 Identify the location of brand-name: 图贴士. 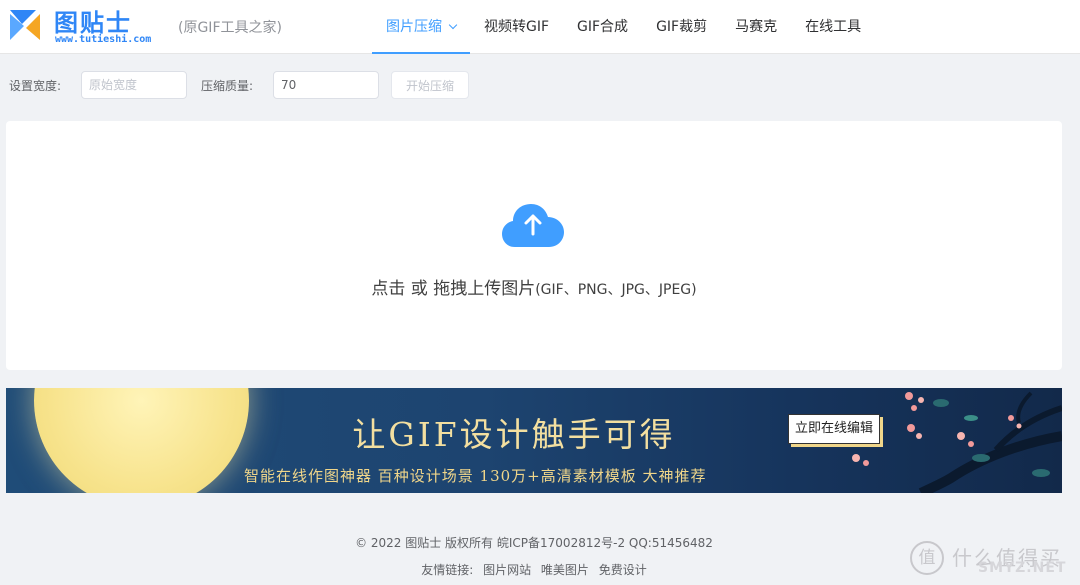
(93, 20).